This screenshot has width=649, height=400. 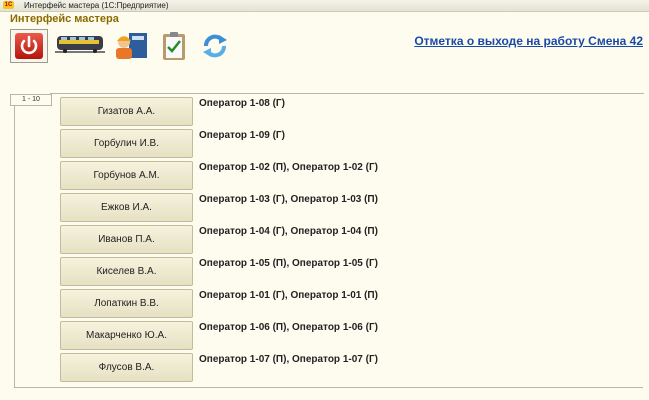 I want to click on employee-button: Гизатов А.А., so click(x=126, y=111).